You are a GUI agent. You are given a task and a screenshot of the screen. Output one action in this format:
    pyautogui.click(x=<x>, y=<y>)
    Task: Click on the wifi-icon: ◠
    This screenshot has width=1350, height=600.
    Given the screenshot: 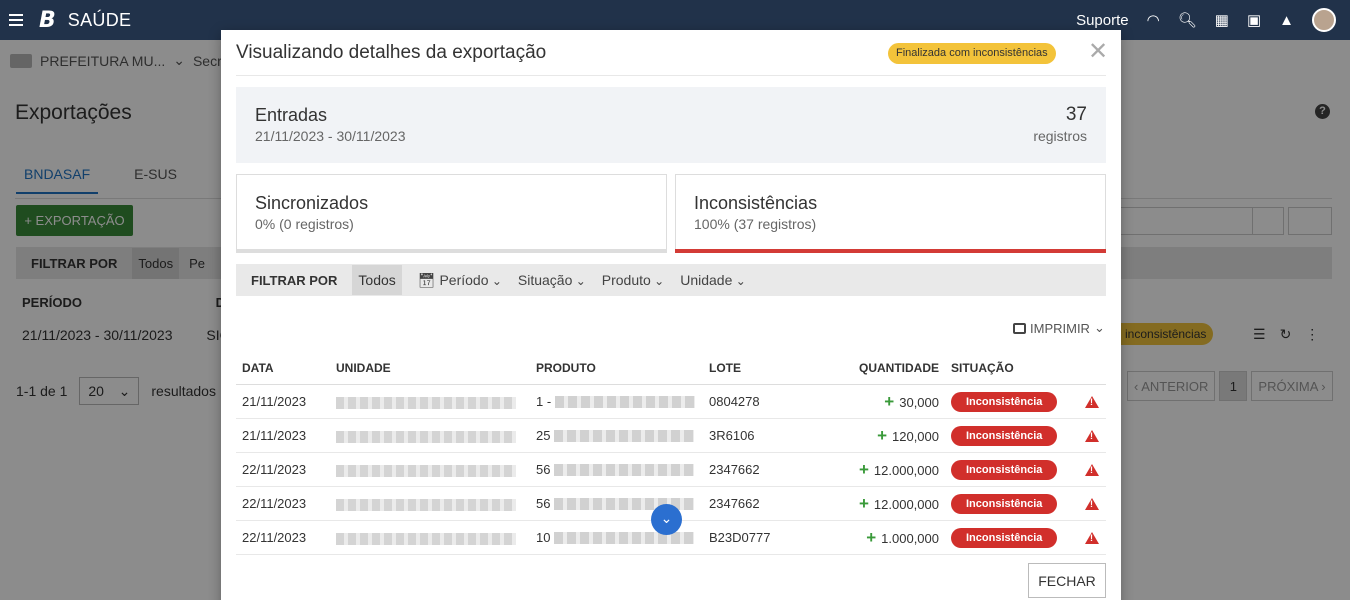 What is the action you would take?
    pyautogui.click(x=1153, y=20)
    